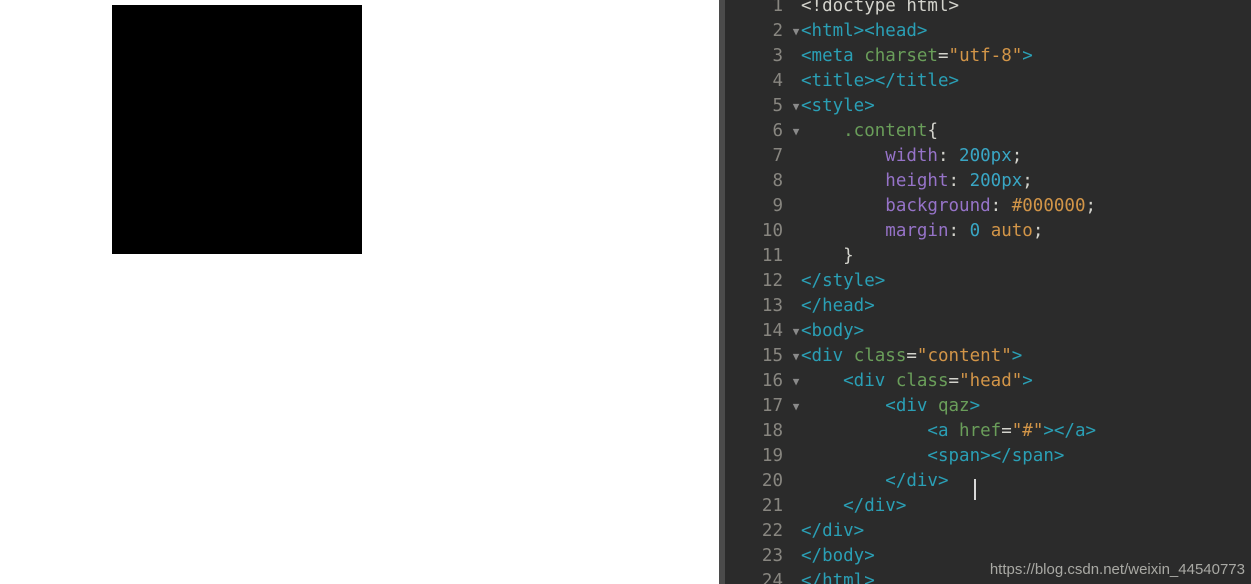  I want to click on line-number: 7, so click(777, 156).